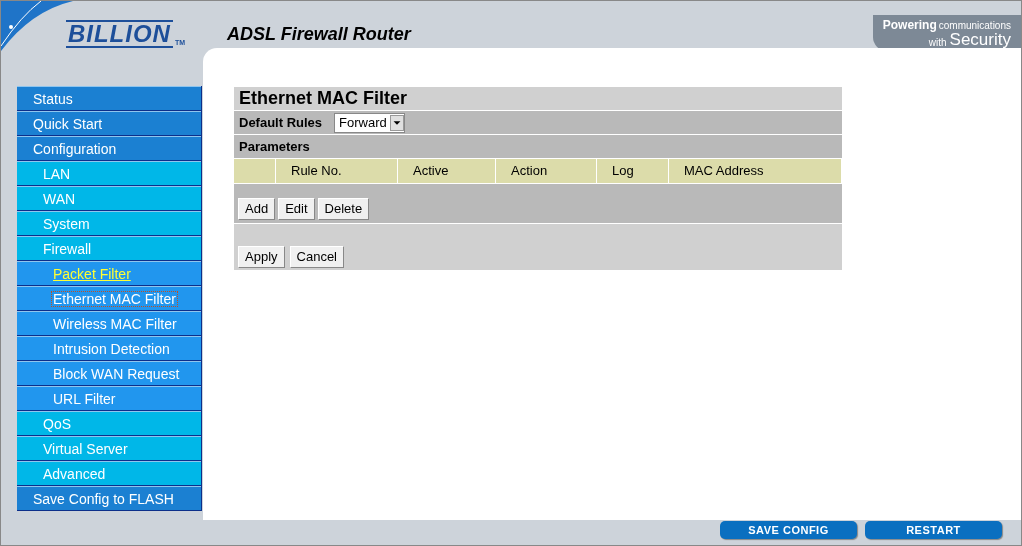 Image resolution: width=1022 pixels, height=546 pixels. Describe the element at coordinates (447, 171) in the screenshot. I see `column-header: Active` at that location.